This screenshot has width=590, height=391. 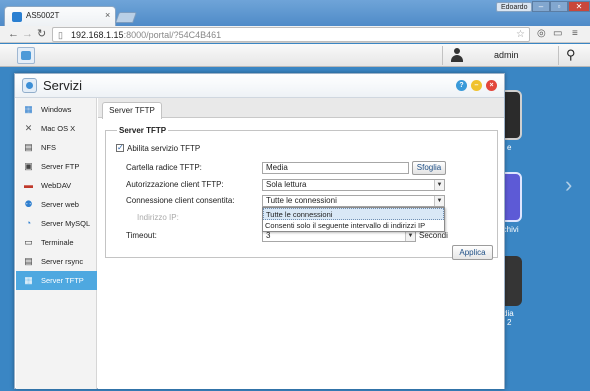 What do you see at coordinates (107, 15) in the screenshot?
I see `tab-close-icon: ×` at bounding box center [107, 15].